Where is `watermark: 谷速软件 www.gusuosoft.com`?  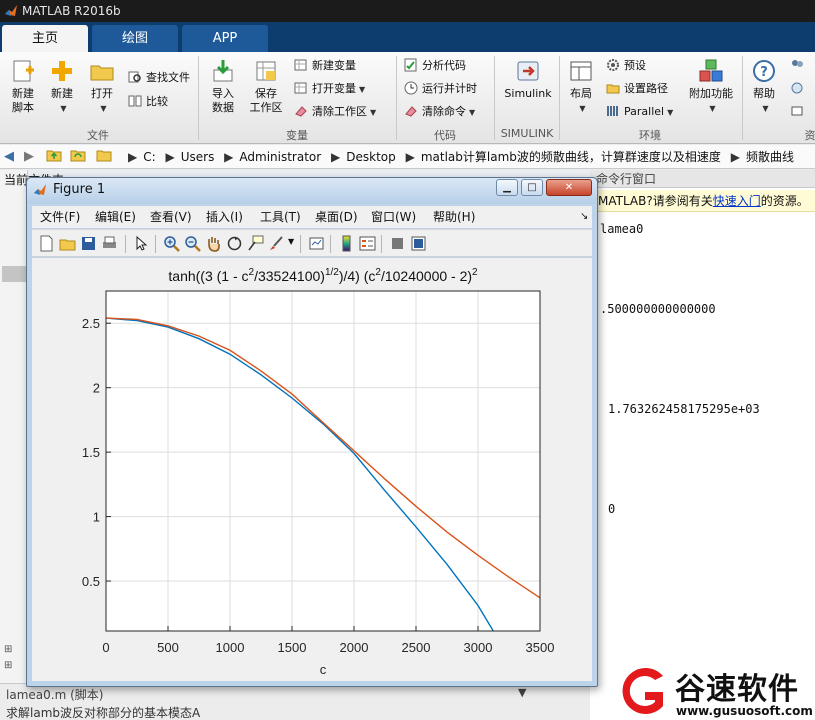 watermark: 谷速软件 www.gusuosoft.com is located at coordinates (715, 691).